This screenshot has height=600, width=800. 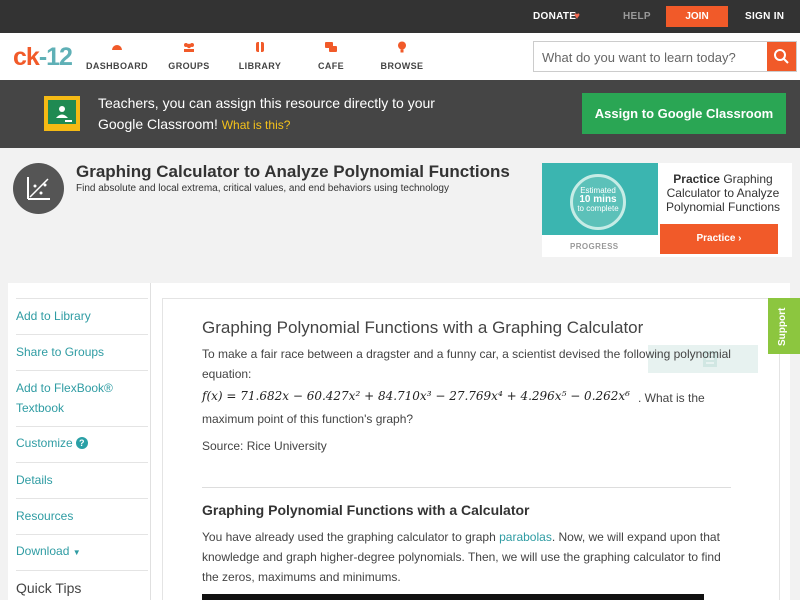 I want to click on search-button, so click(x=781, y=56).